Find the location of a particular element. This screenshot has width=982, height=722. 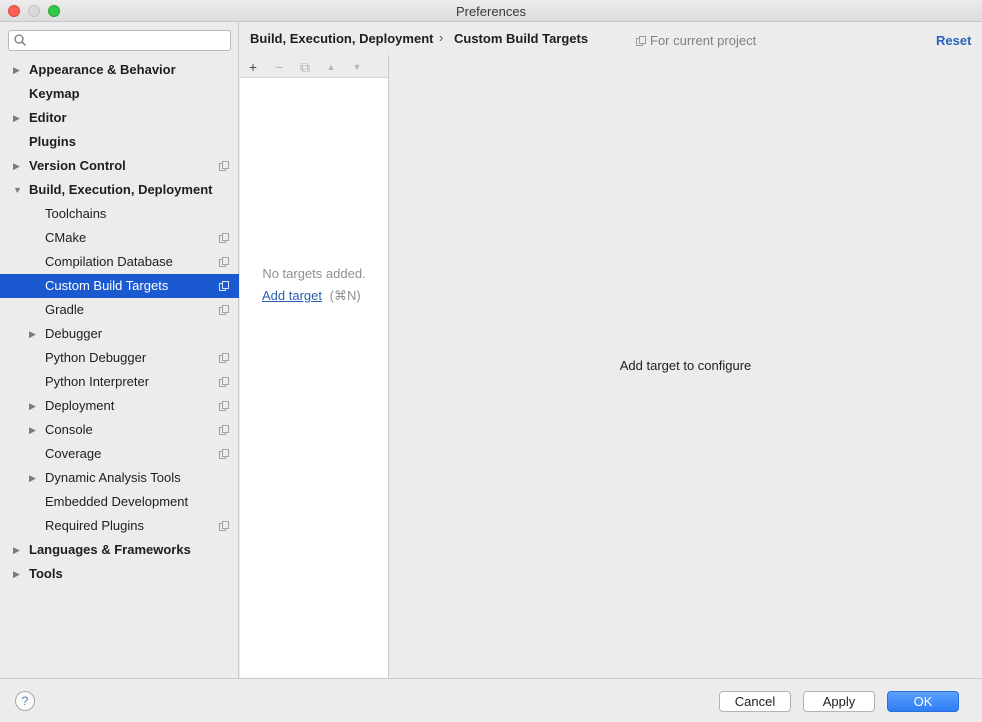

empty-state-text: No targets added. is located at coordinates (314, 273).